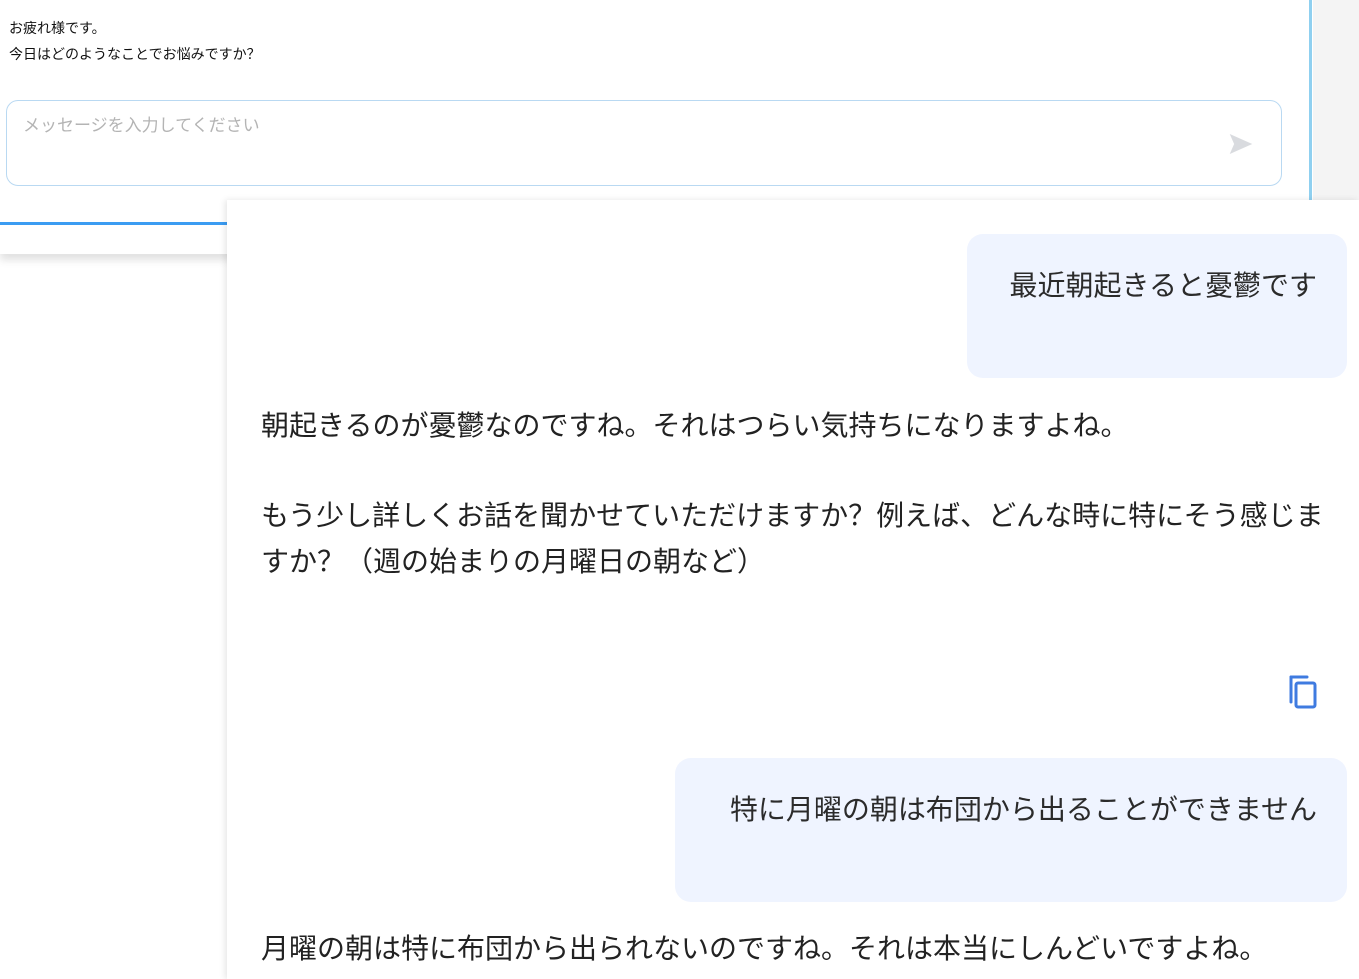 Image resolution: width=1359 pixels, height=979 pixels. Describe the element at coordinates (1157, 306) in the screenshot. I see `user-message-bubble: 最近朝起きると憂鬱です` at that location.